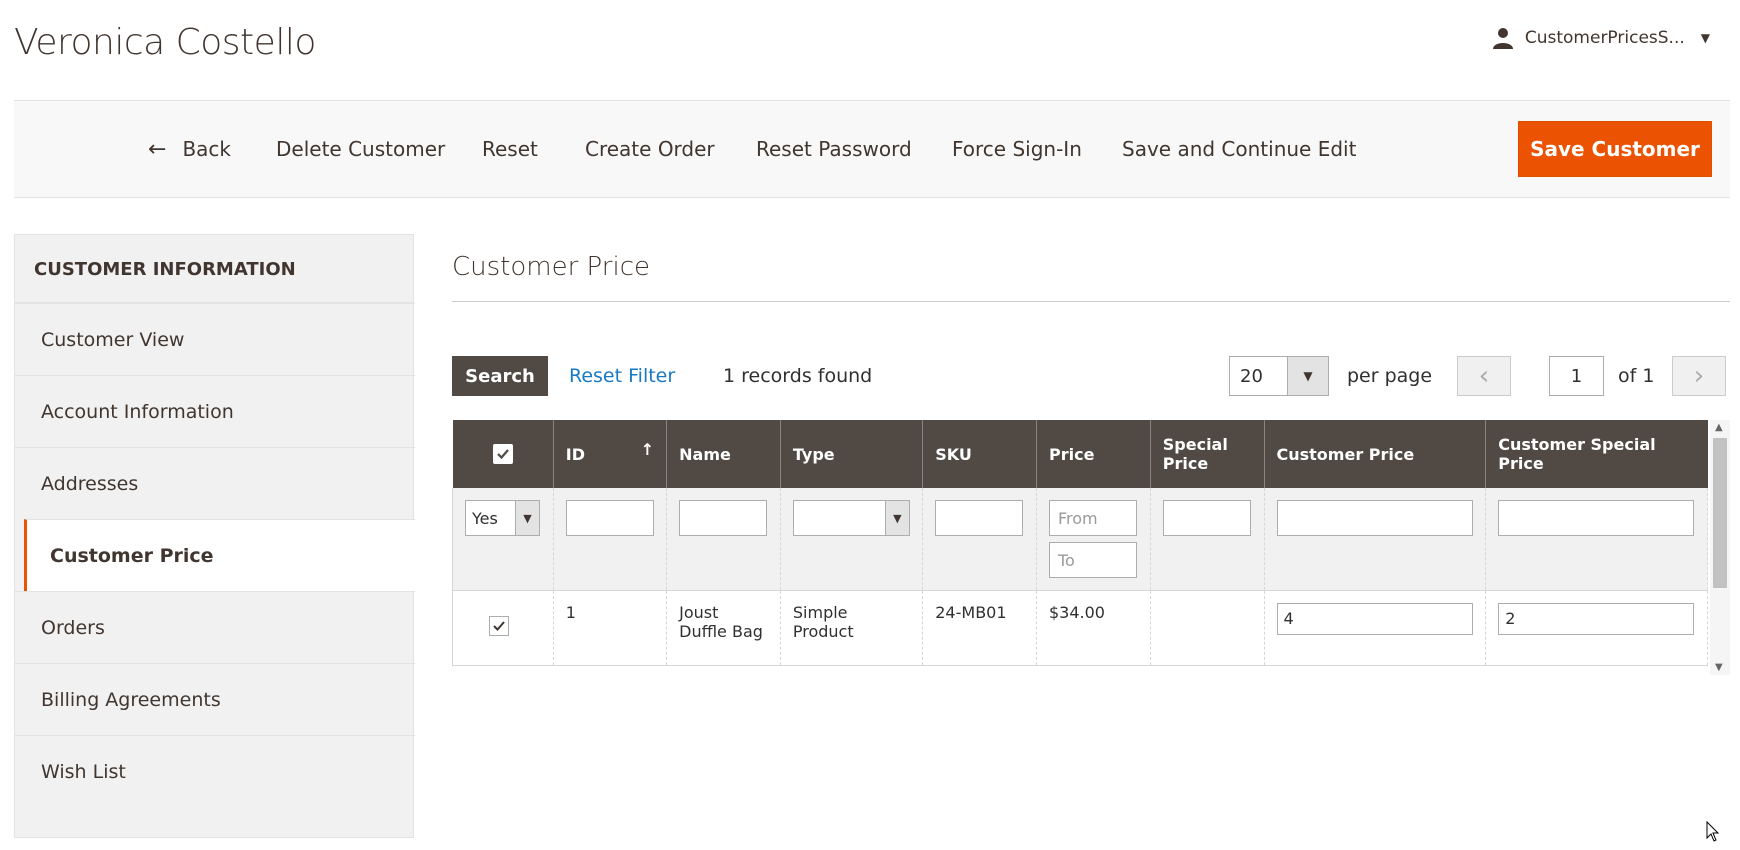  I want to click on reset-button: Reset, so click(510, 149).